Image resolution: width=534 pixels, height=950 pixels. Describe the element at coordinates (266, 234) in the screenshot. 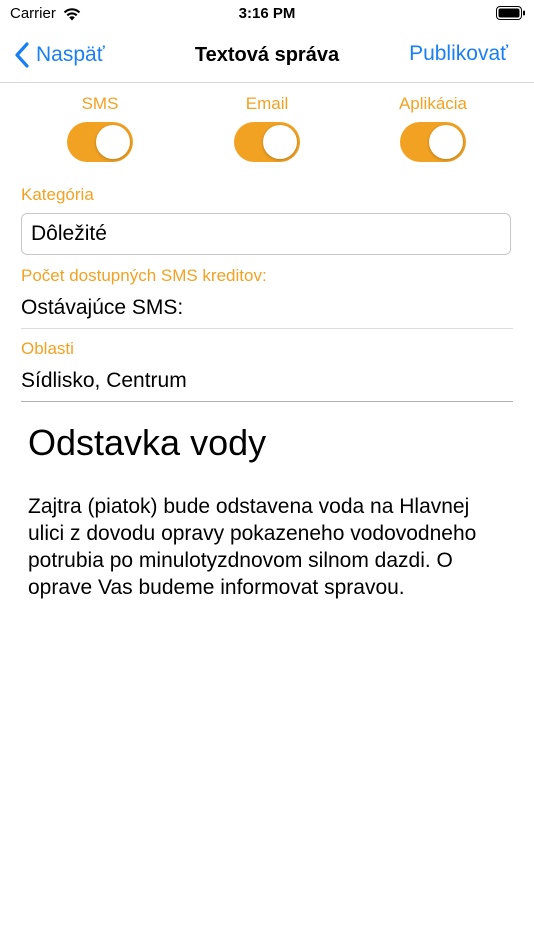

I see `category-field: Dôležité` at that location.